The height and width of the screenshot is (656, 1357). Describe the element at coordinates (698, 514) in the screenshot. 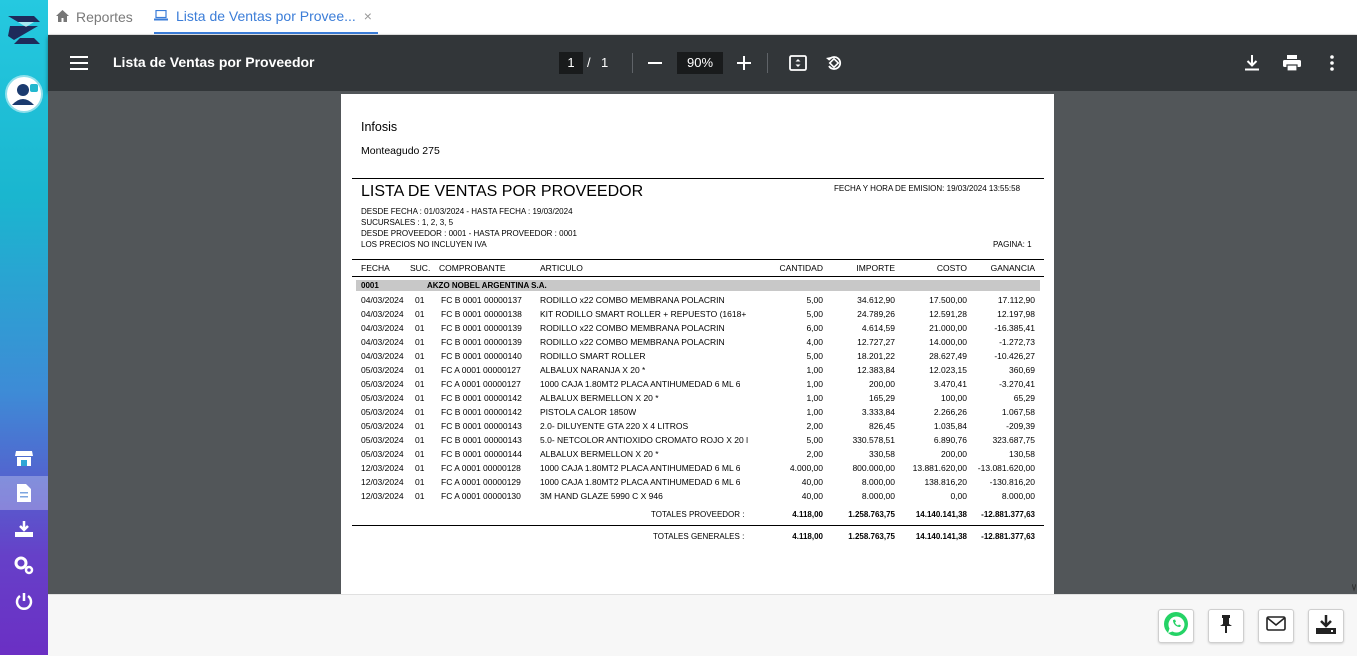

I see `totals-label: TOTALES PROVEEDOR :` at that location.